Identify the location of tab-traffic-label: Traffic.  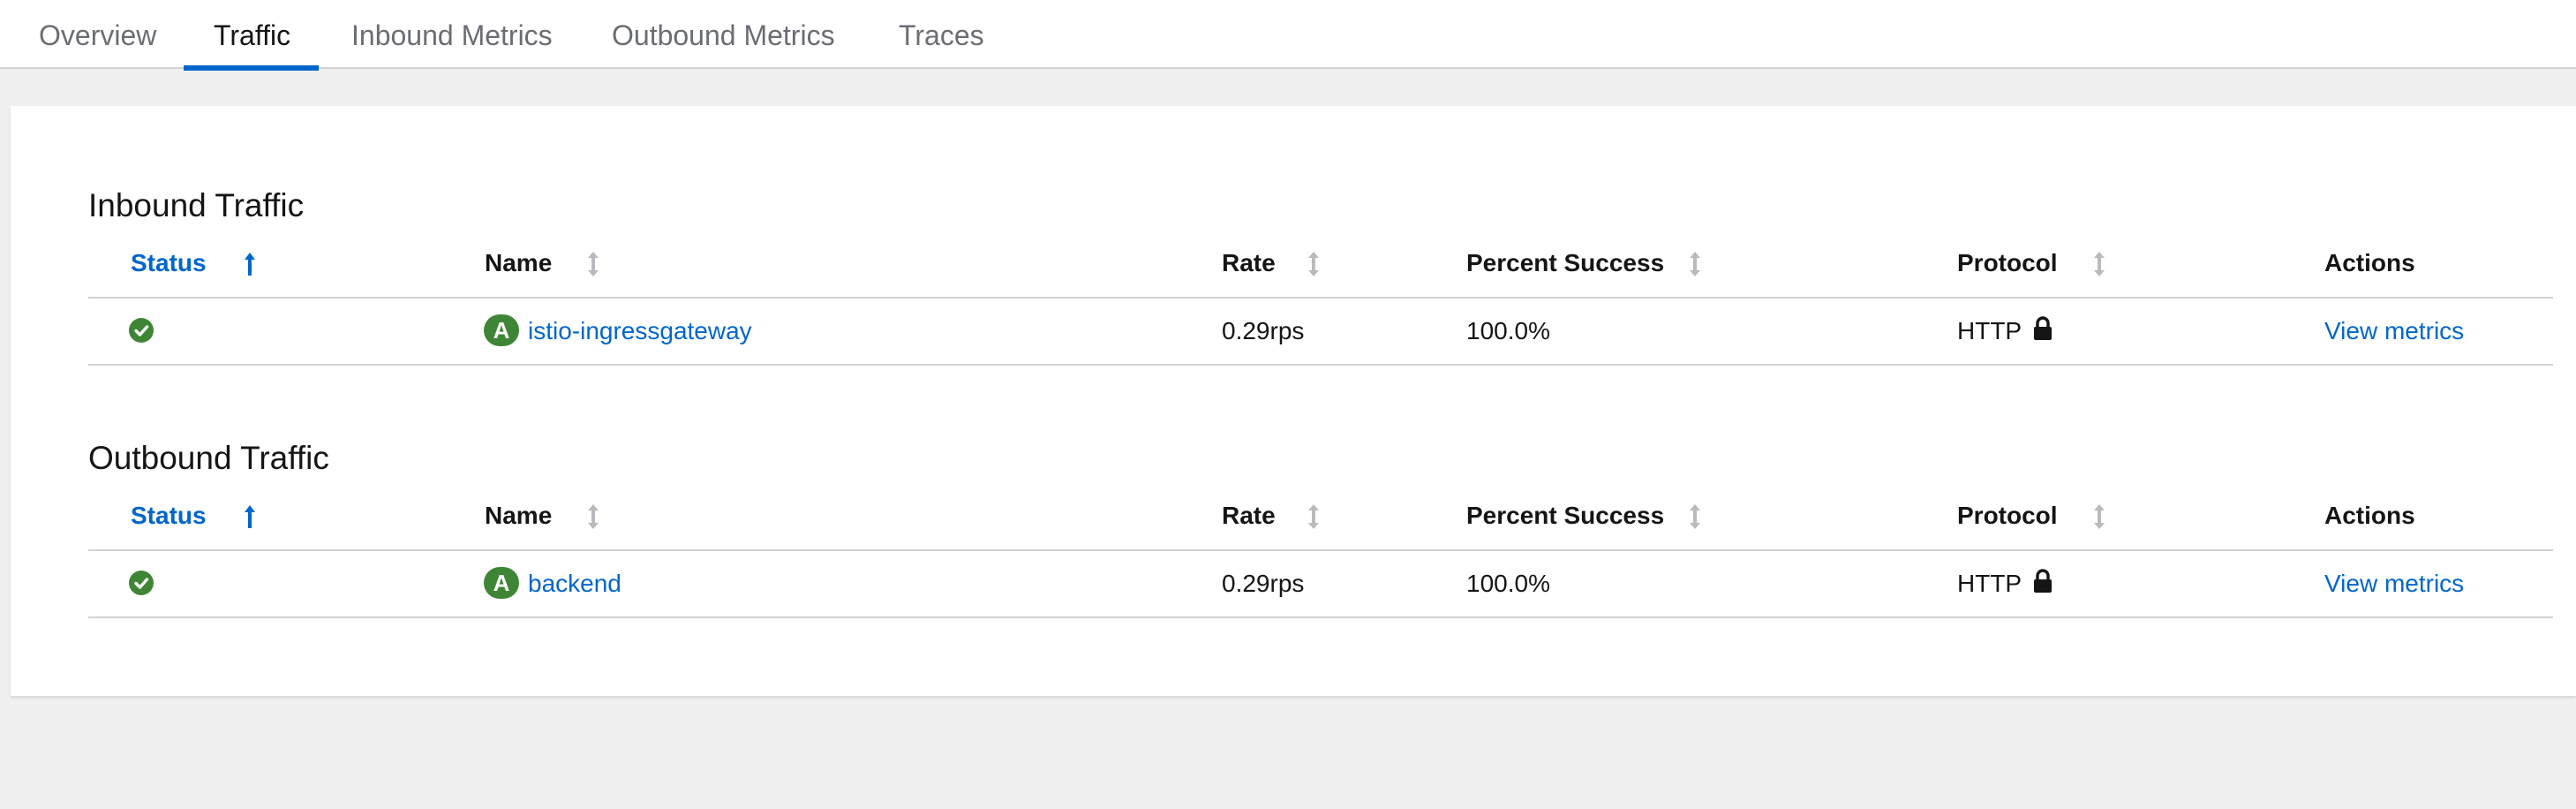
(253, 35).